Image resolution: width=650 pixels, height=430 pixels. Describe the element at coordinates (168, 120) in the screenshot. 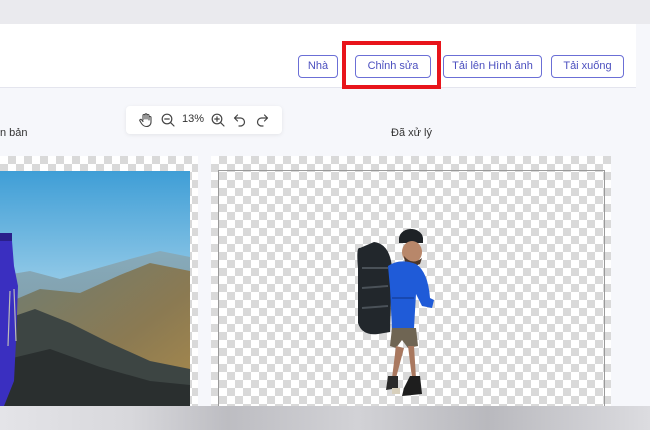

I see `zoom-out-icon` at that location.